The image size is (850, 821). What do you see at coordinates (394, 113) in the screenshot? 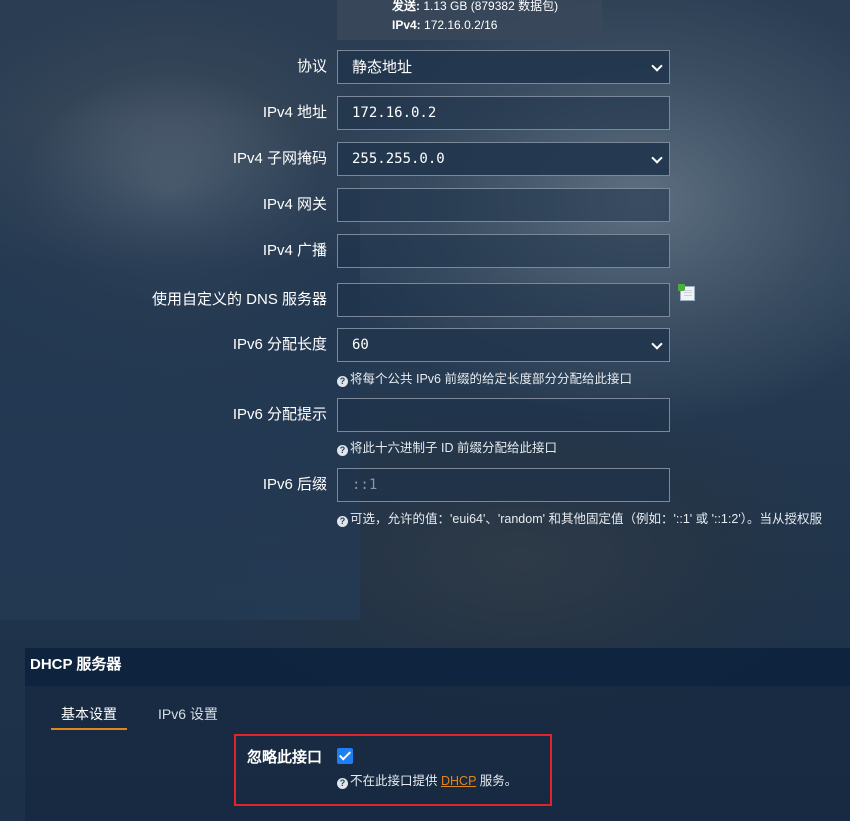
I see `ipv4-address-value: 172.16.0.2` at bounding box center [394, 113].